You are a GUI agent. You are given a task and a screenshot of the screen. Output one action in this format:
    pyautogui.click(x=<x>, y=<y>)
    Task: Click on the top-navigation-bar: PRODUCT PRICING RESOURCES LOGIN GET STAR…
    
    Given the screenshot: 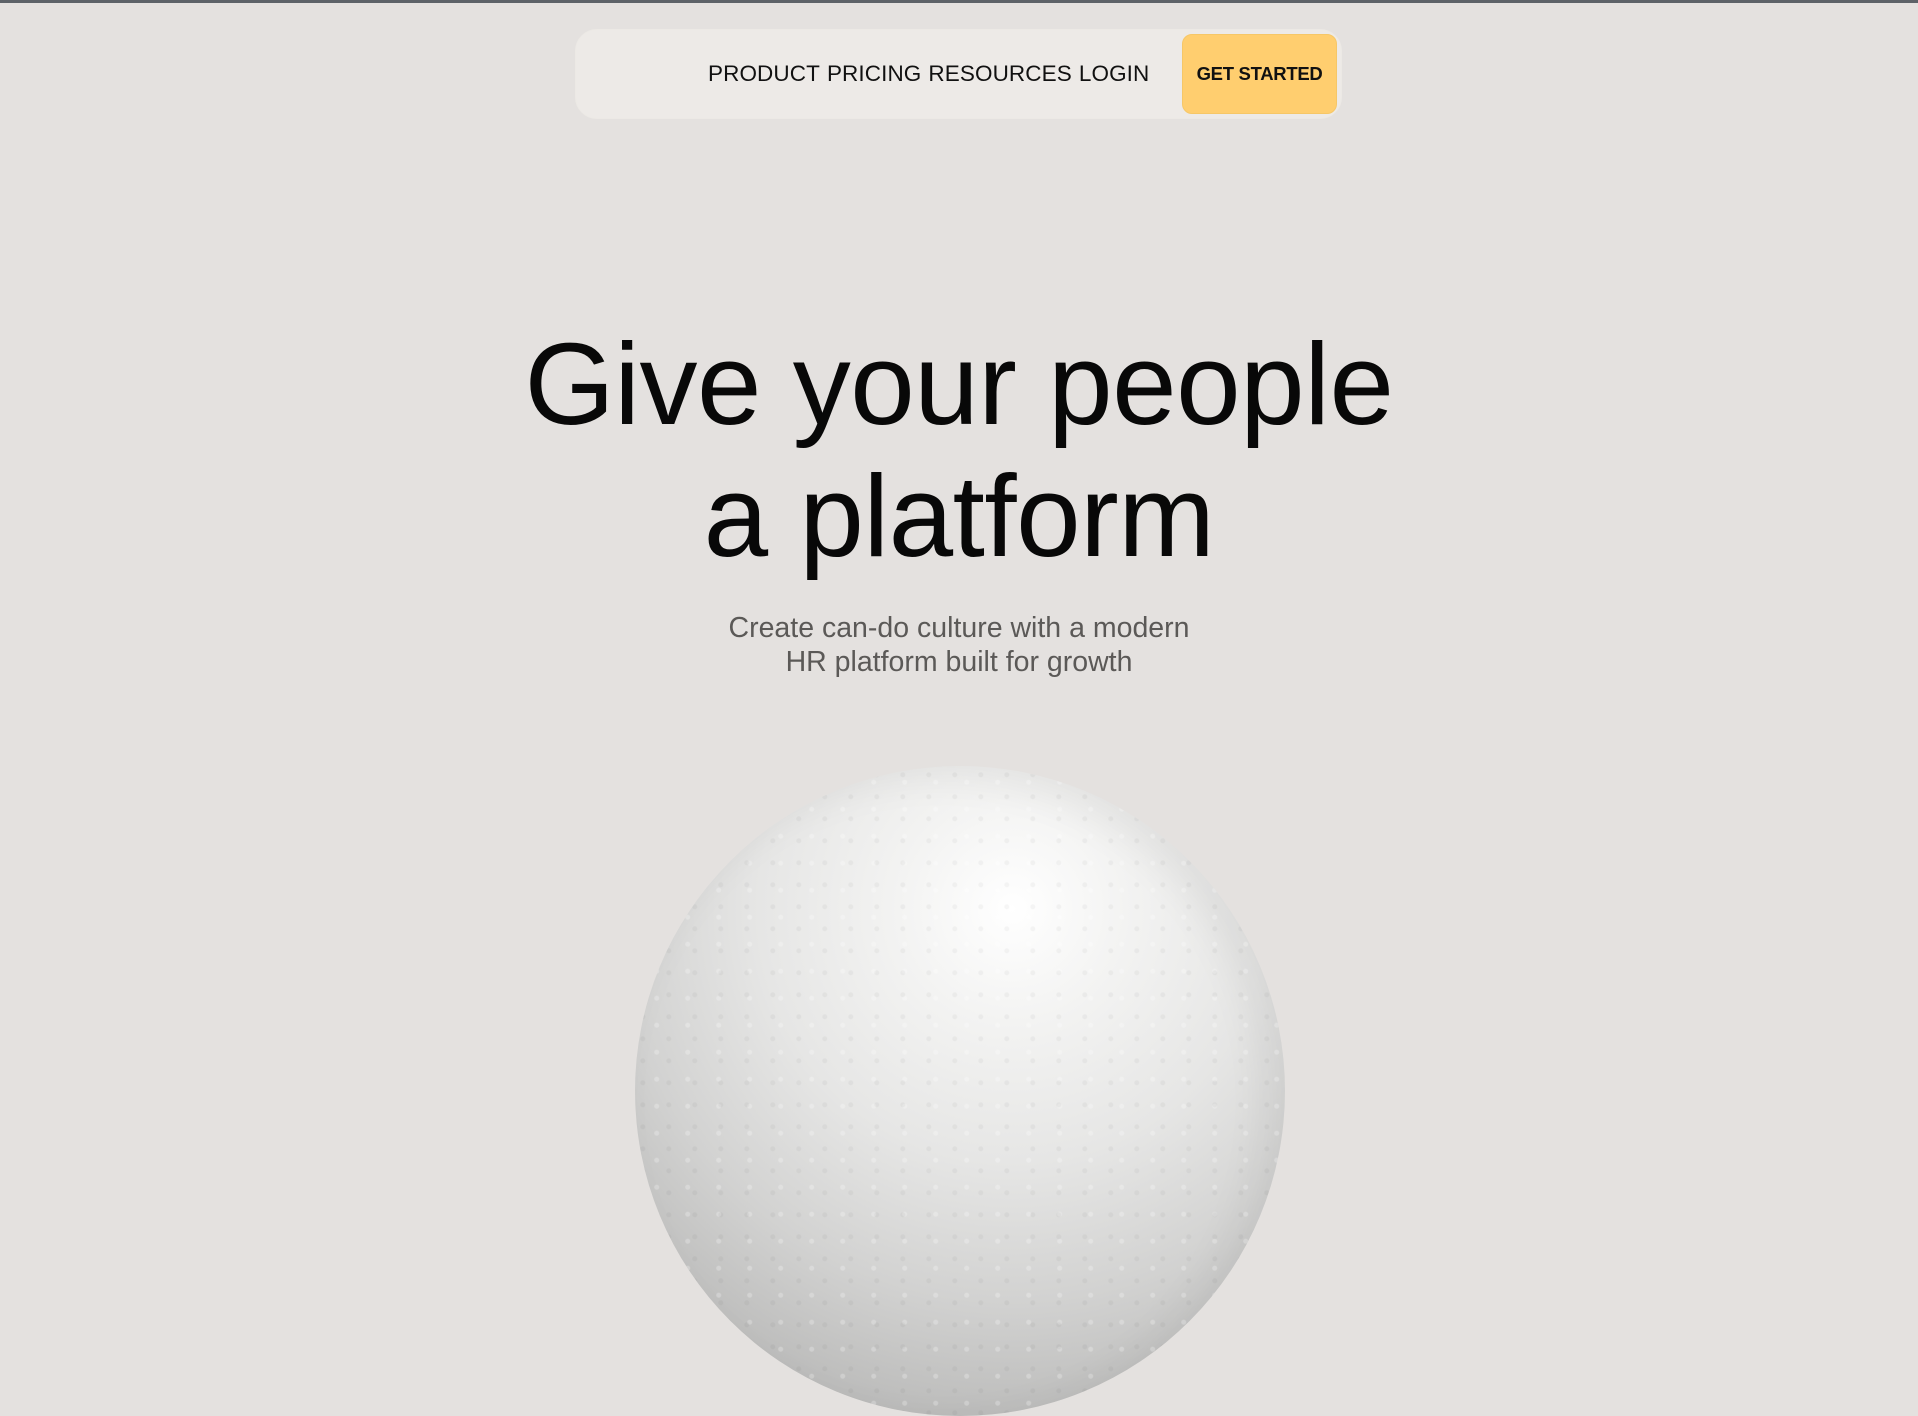 What is the action you would take?
    pyautogui.click(x=958, y=74)
    